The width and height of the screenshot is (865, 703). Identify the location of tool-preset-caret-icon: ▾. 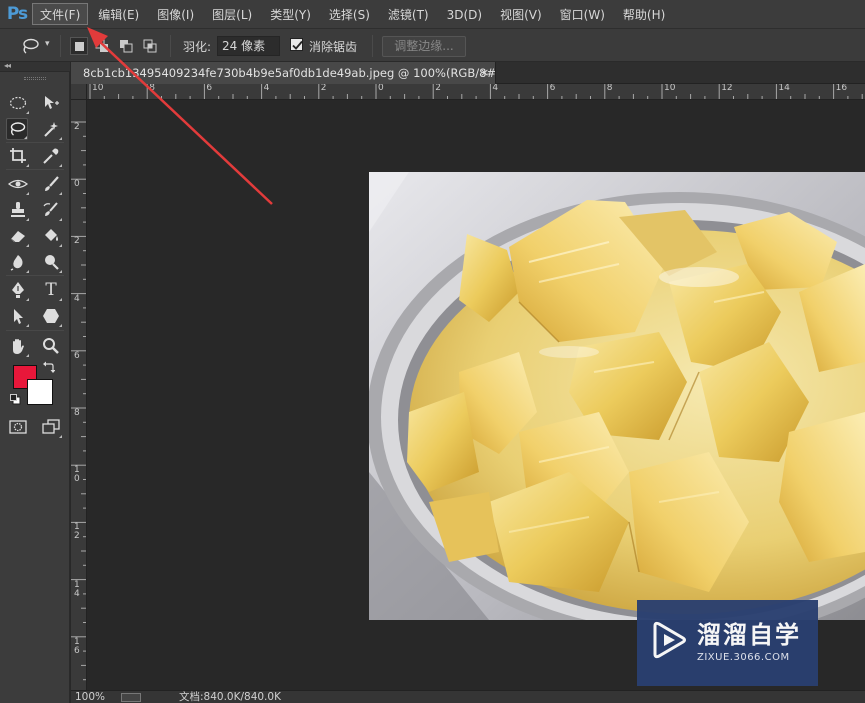
(47, 44).